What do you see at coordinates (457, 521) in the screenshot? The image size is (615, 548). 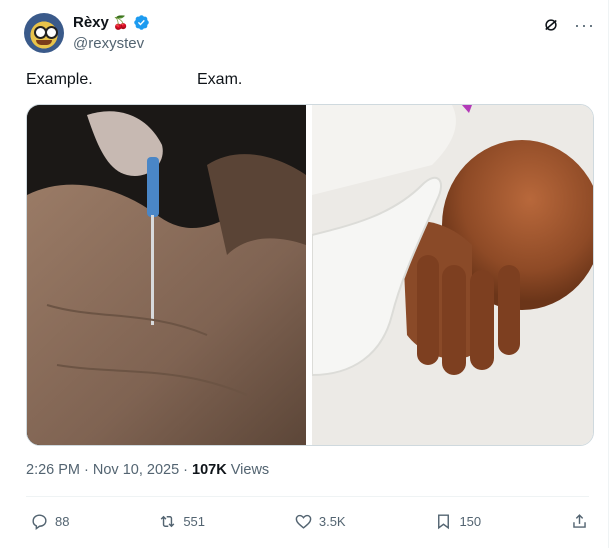 I see `bookmark-button: 150` at bounding box center [457, 521].